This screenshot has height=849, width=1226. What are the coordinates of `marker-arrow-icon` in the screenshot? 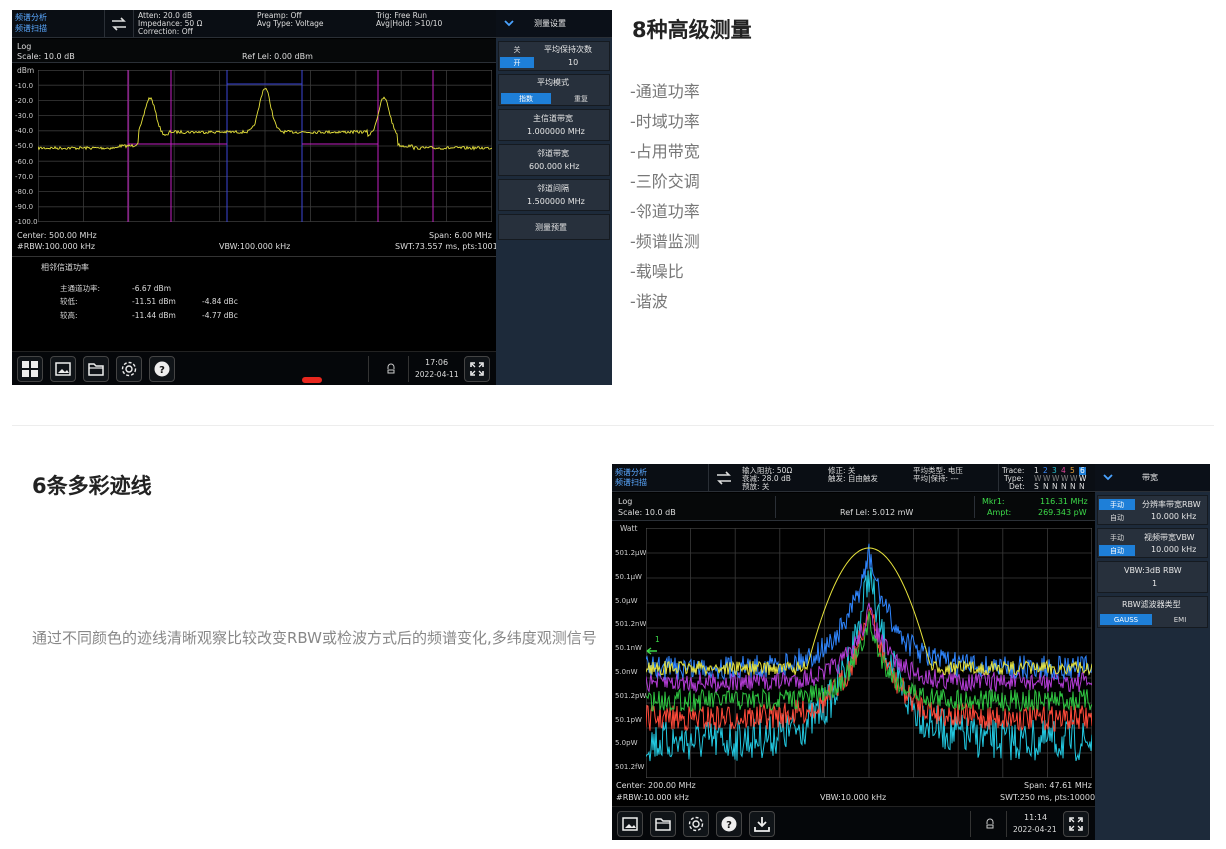 It's located at (651, 651).